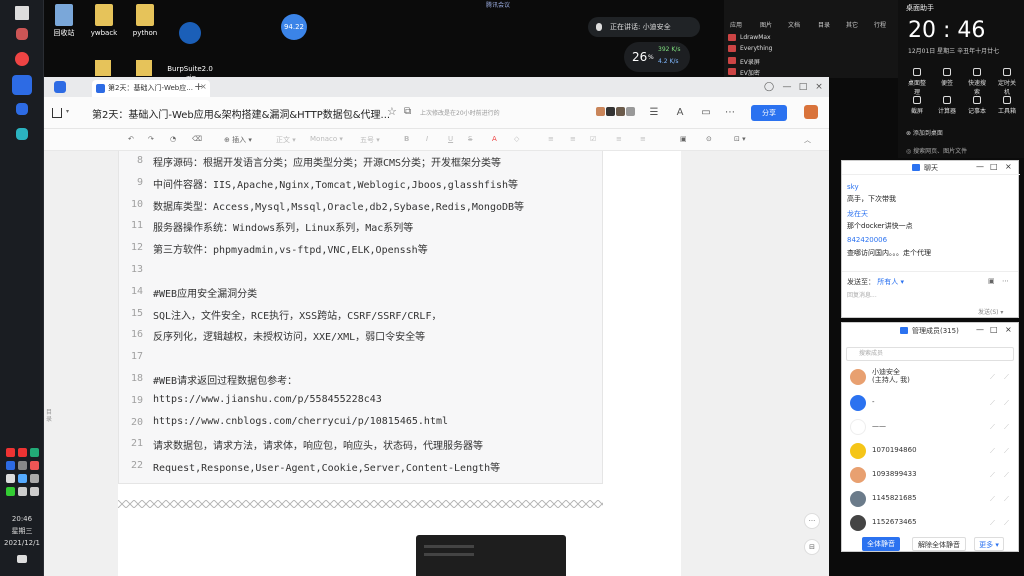  I want to click on menu-lines-icon: ☰, so click(654, 113).